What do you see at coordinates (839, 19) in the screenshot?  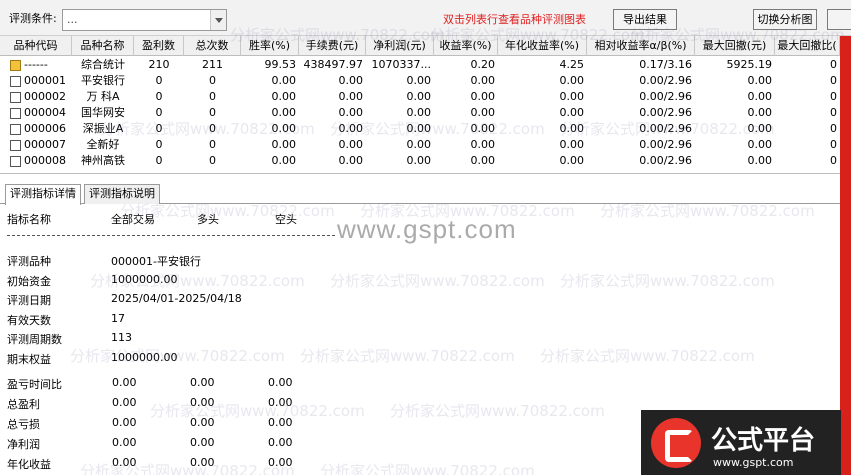 I see `extra-button` at bounding box center [839, 19].